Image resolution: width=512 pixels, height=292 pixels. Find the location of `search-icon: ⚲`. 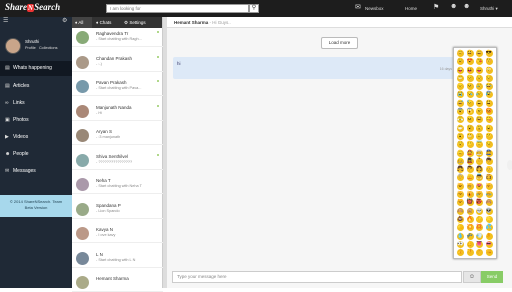

search-icon: ⚲ is located at coordinates (254, 8).